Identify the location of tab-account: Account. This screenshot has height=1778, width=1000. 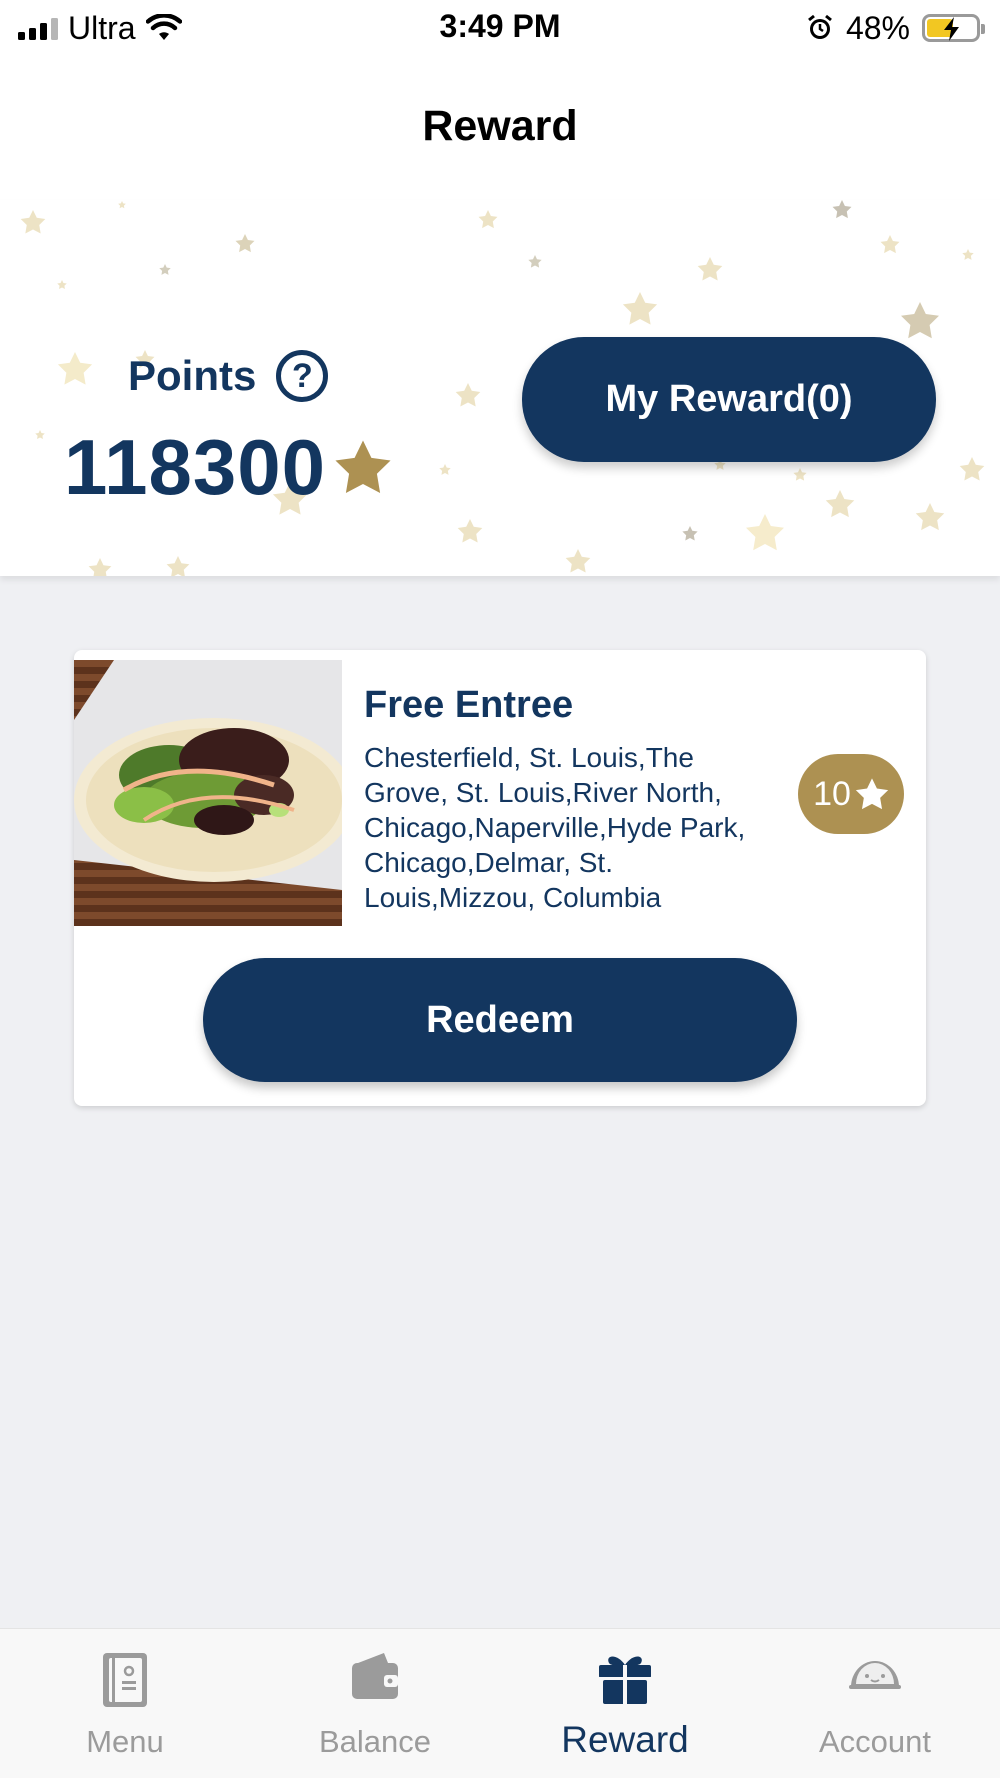
(875, 1703).